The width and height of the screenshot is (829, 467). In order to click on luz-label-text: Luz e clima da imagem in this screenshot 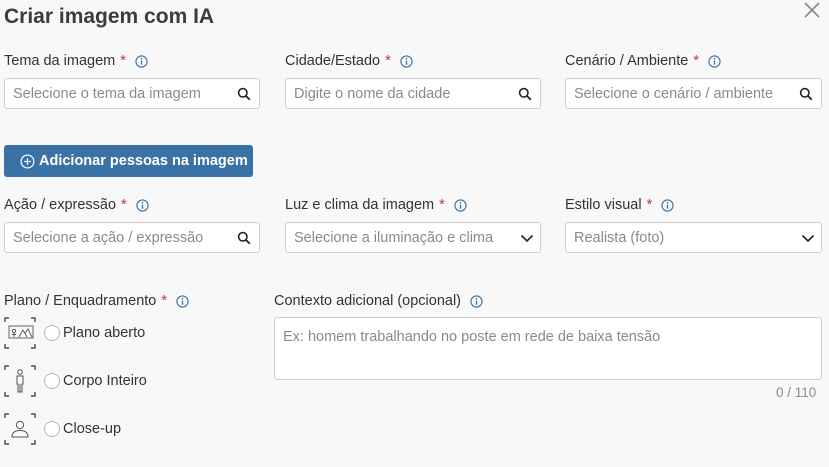, I will do `click(360, 205)`.